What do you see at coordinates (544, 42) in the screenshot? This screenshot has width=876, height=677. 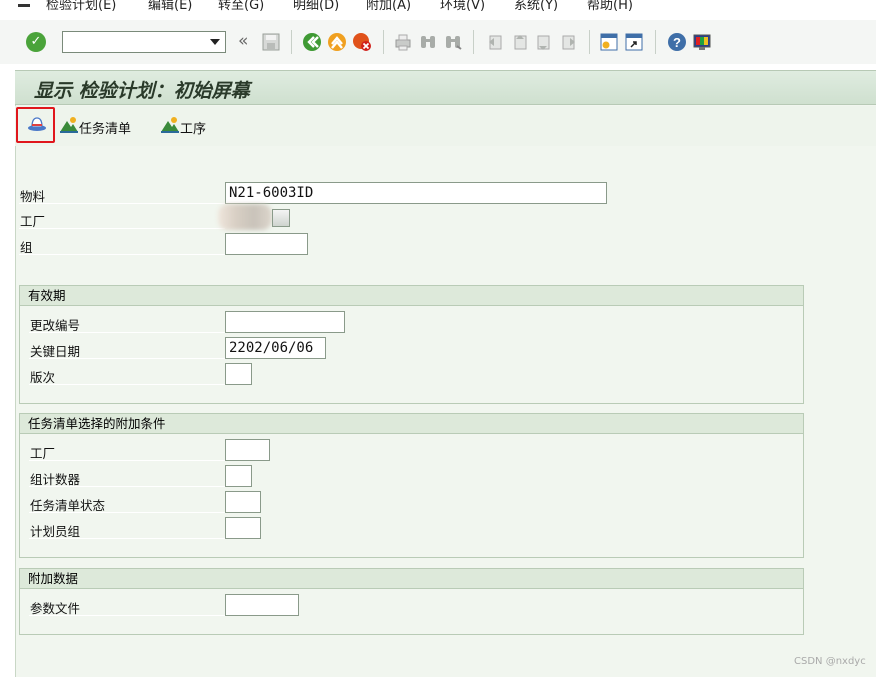 I see `next-page-icon` at bounding box center [544, 42].